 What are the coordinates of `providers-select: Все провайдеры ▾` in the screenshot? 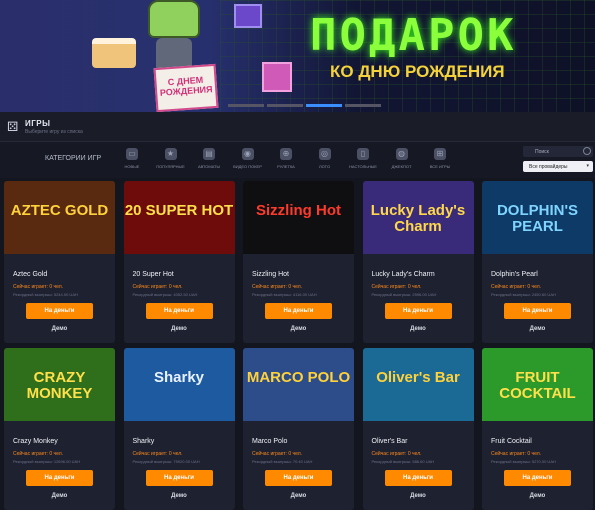 It's located at (558, 166).